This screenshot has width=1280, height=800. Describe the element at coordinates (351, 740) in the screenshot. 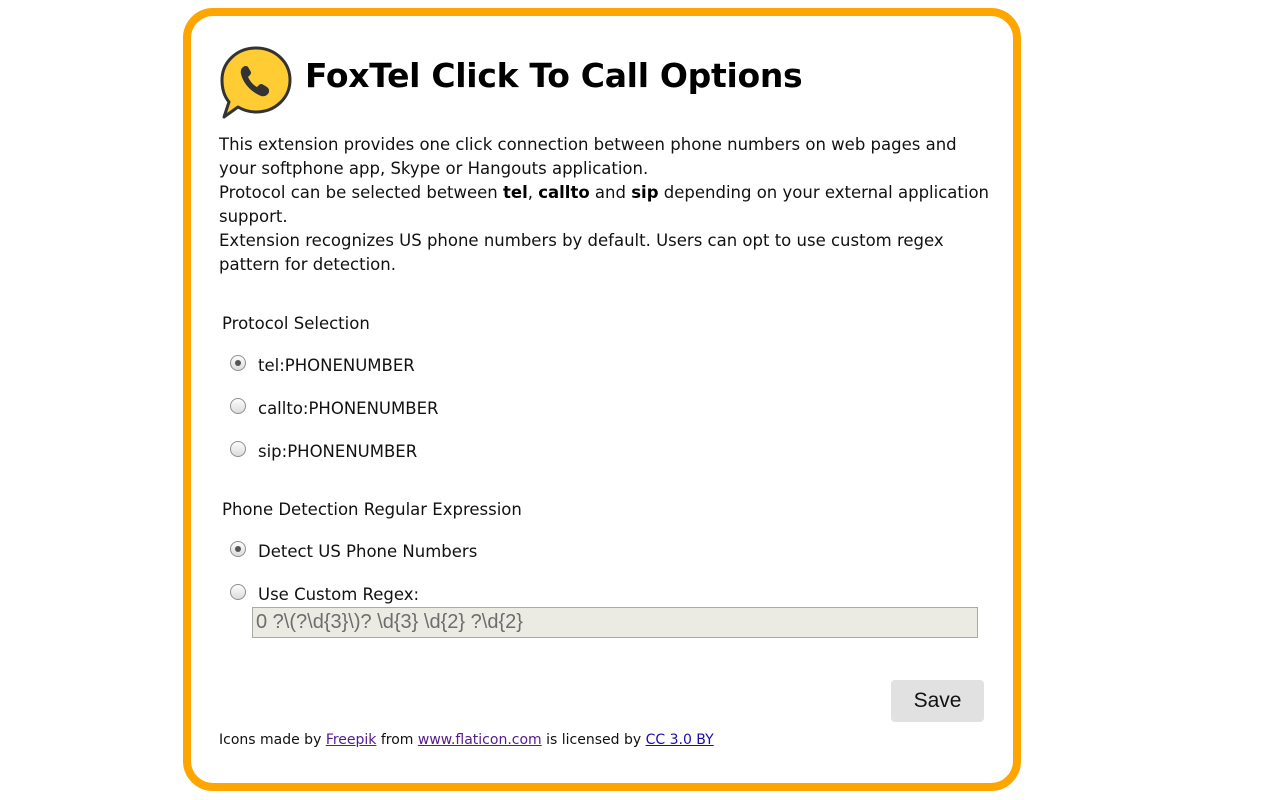

I see `freepik-link: Freepik` at that location.